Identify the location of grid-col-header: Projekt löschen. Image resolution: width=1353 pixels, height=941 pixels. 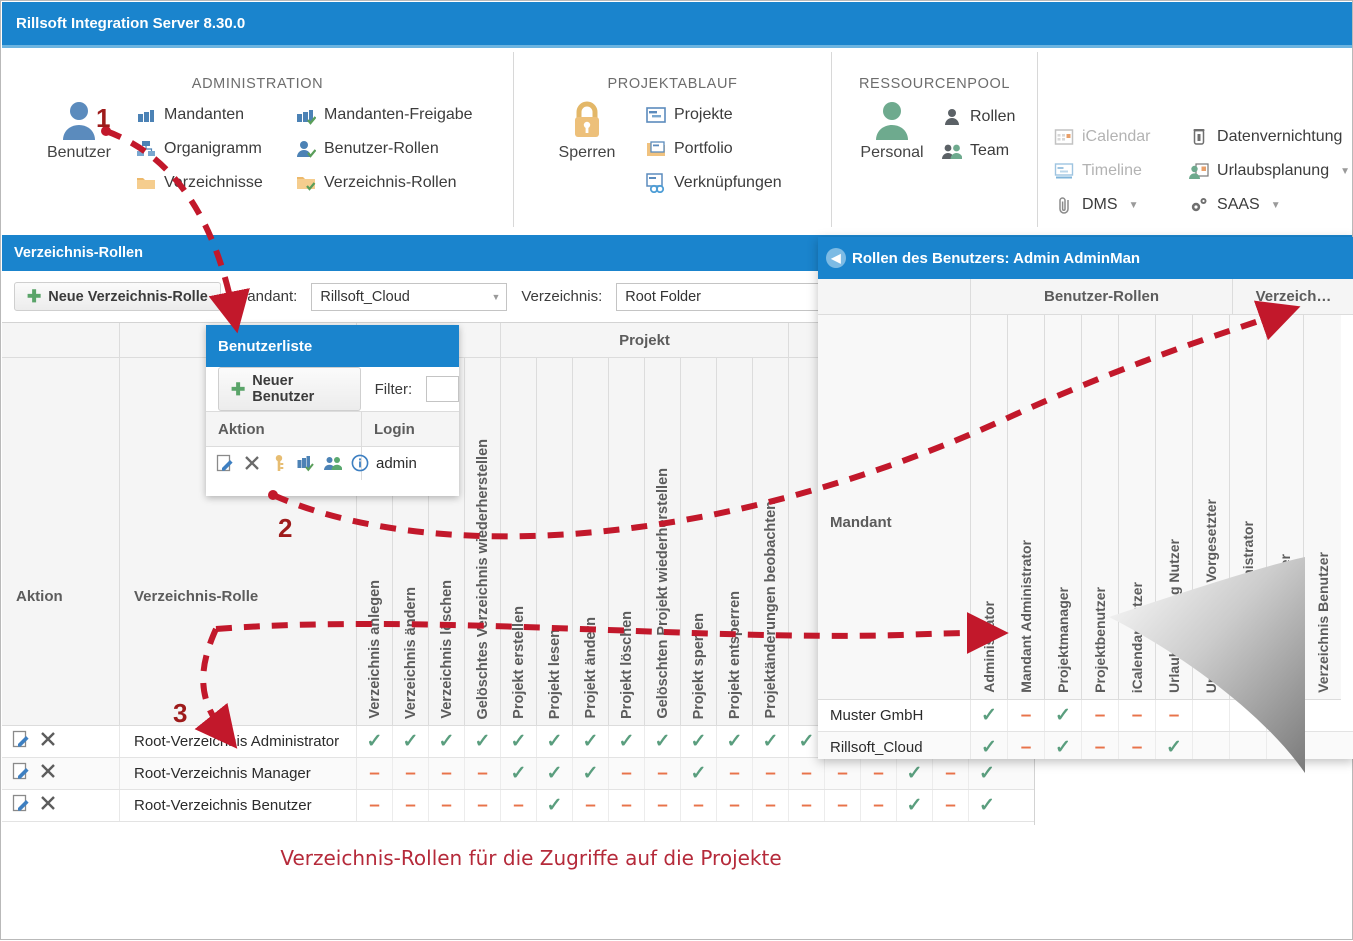
(627, 542).